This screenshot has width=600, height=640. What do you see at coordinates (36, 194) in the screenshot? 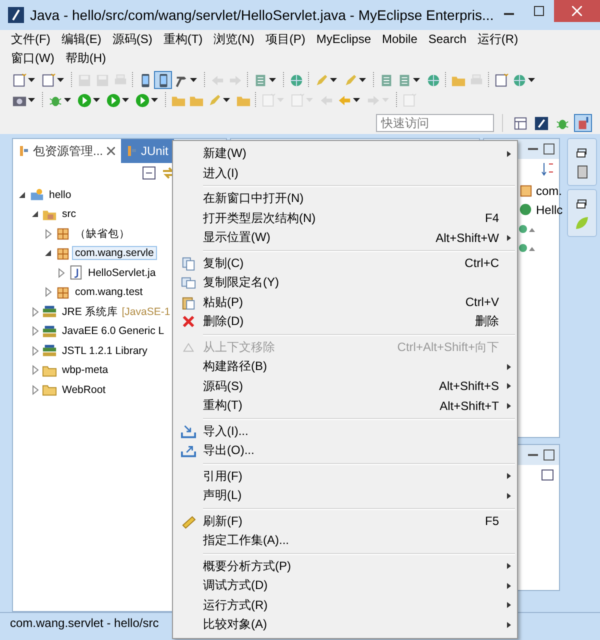
I see `project-icon` at bounding box center [36, 194].